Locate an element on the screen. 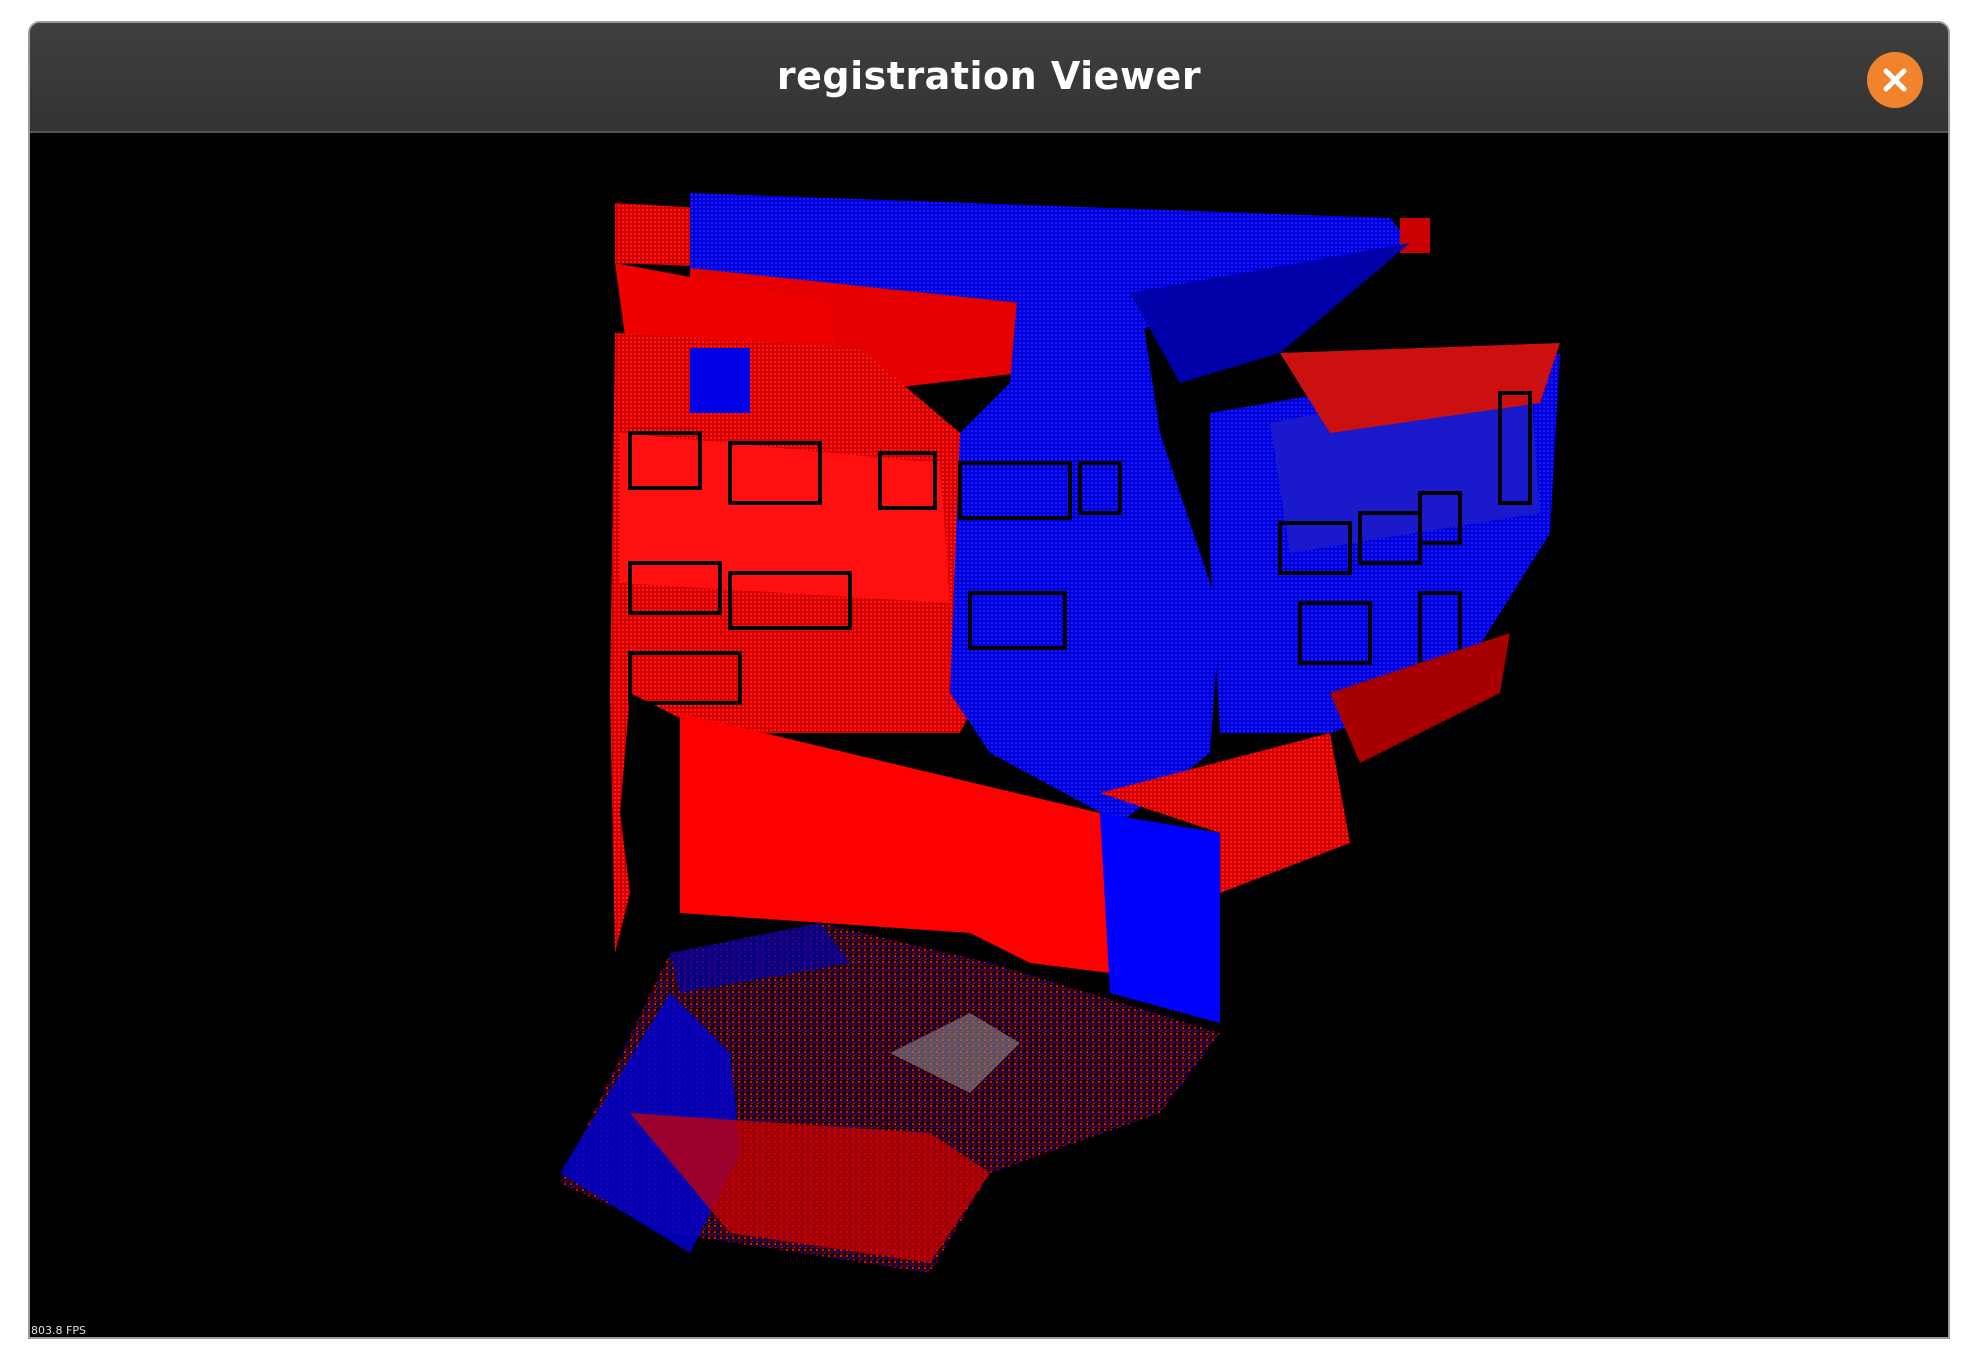  window-title: registration Viewer is located at coordinates (989, 76).